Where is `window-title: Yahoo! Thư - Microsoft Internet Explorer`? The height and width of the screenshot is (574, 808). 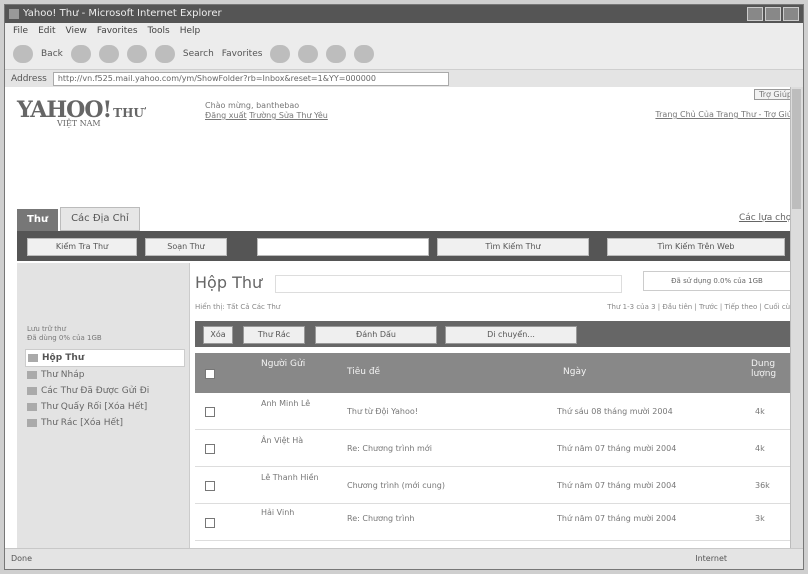
window-title: Yahoo! Thư - Microsoft Internet Explorer is located at coordinates (122, 13).